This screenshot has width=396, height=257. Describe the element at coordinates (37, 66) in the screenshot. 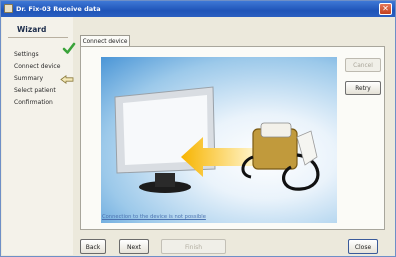

I see `step-connect-device: Connect device` at that location.